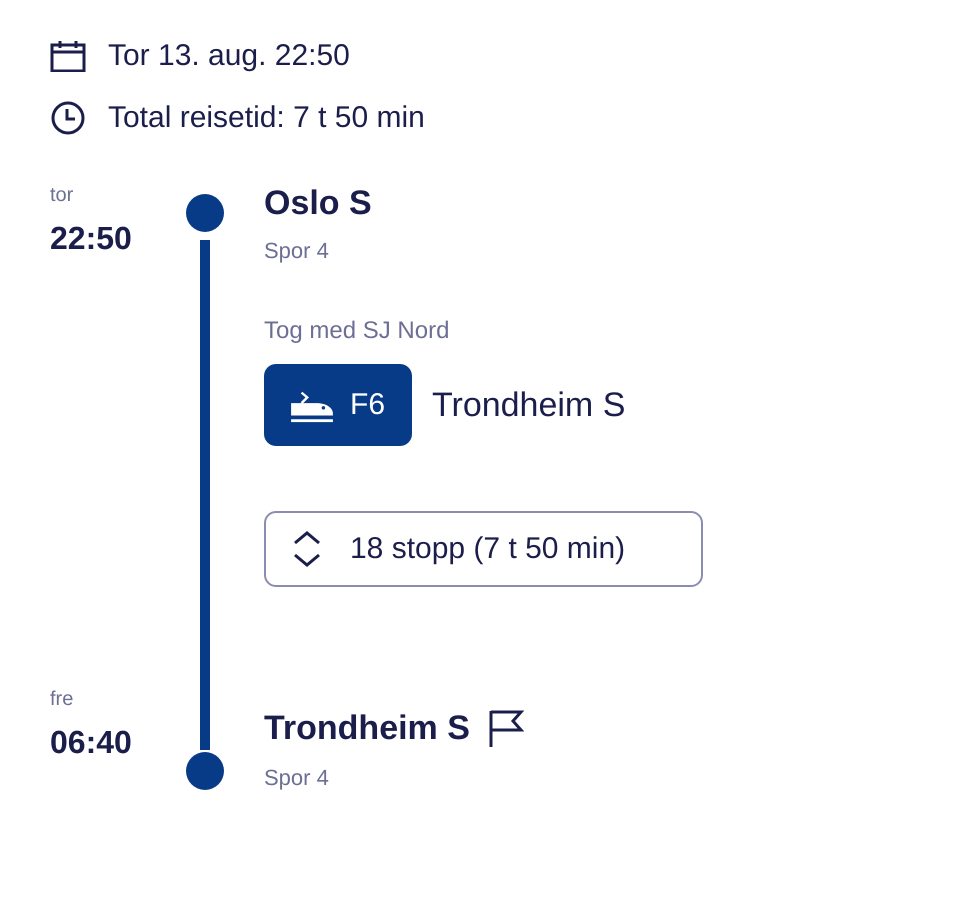  Describe the element at coordinates (368, 405) in the screenshot. I see `line-number: F6` at that location.